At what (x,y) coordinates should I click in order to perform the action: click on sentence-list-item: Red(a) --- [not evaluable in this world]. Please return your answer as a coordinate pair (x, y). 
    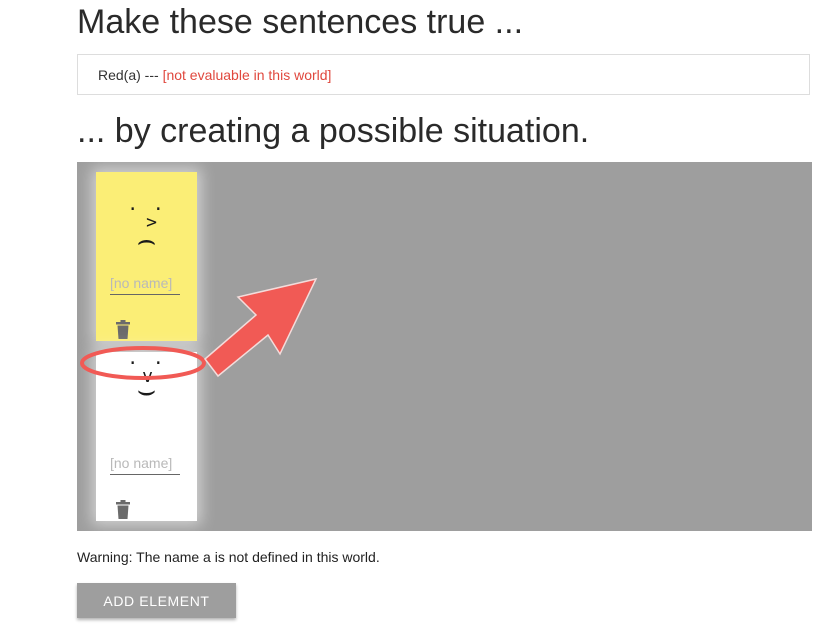
    Looking at the image, I should click on (443, 74).